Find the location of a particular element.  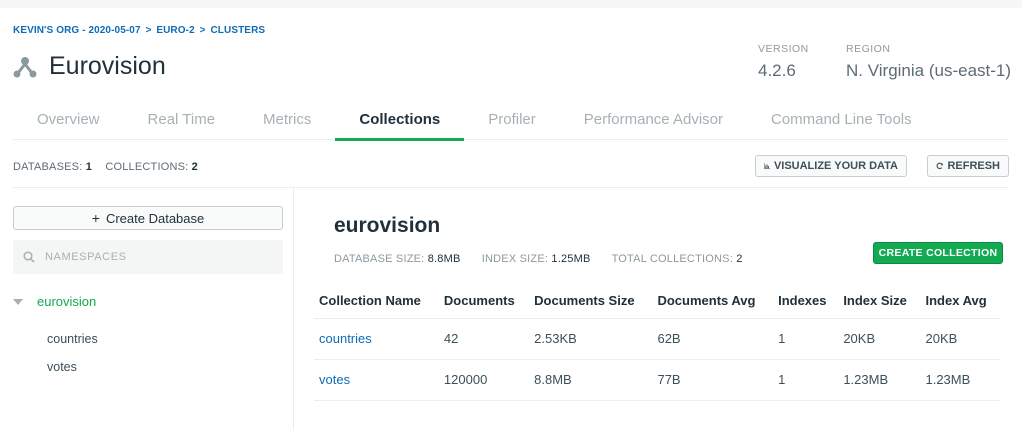

column-header: Documents is located at coordinates (484, 301).